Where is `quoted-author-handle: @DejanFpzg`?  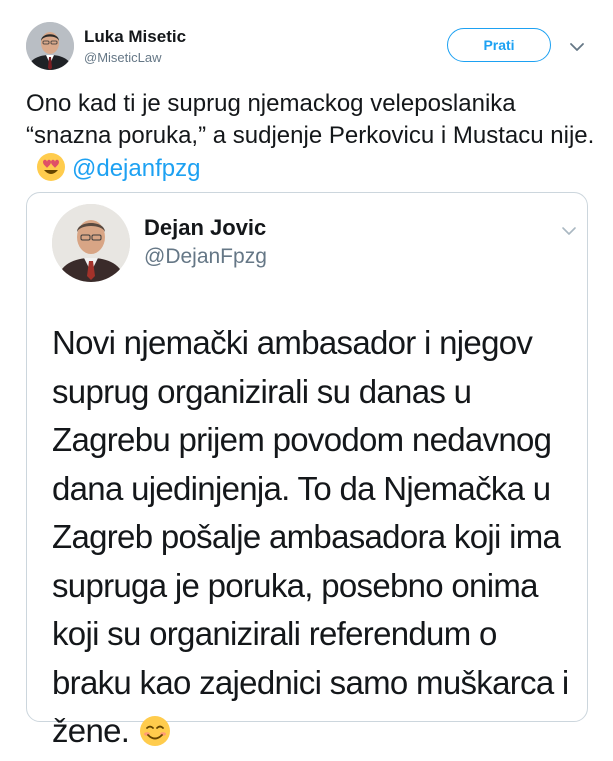 quoted-author-handle: @DejanFpzg is located at coordinates (205, 257).